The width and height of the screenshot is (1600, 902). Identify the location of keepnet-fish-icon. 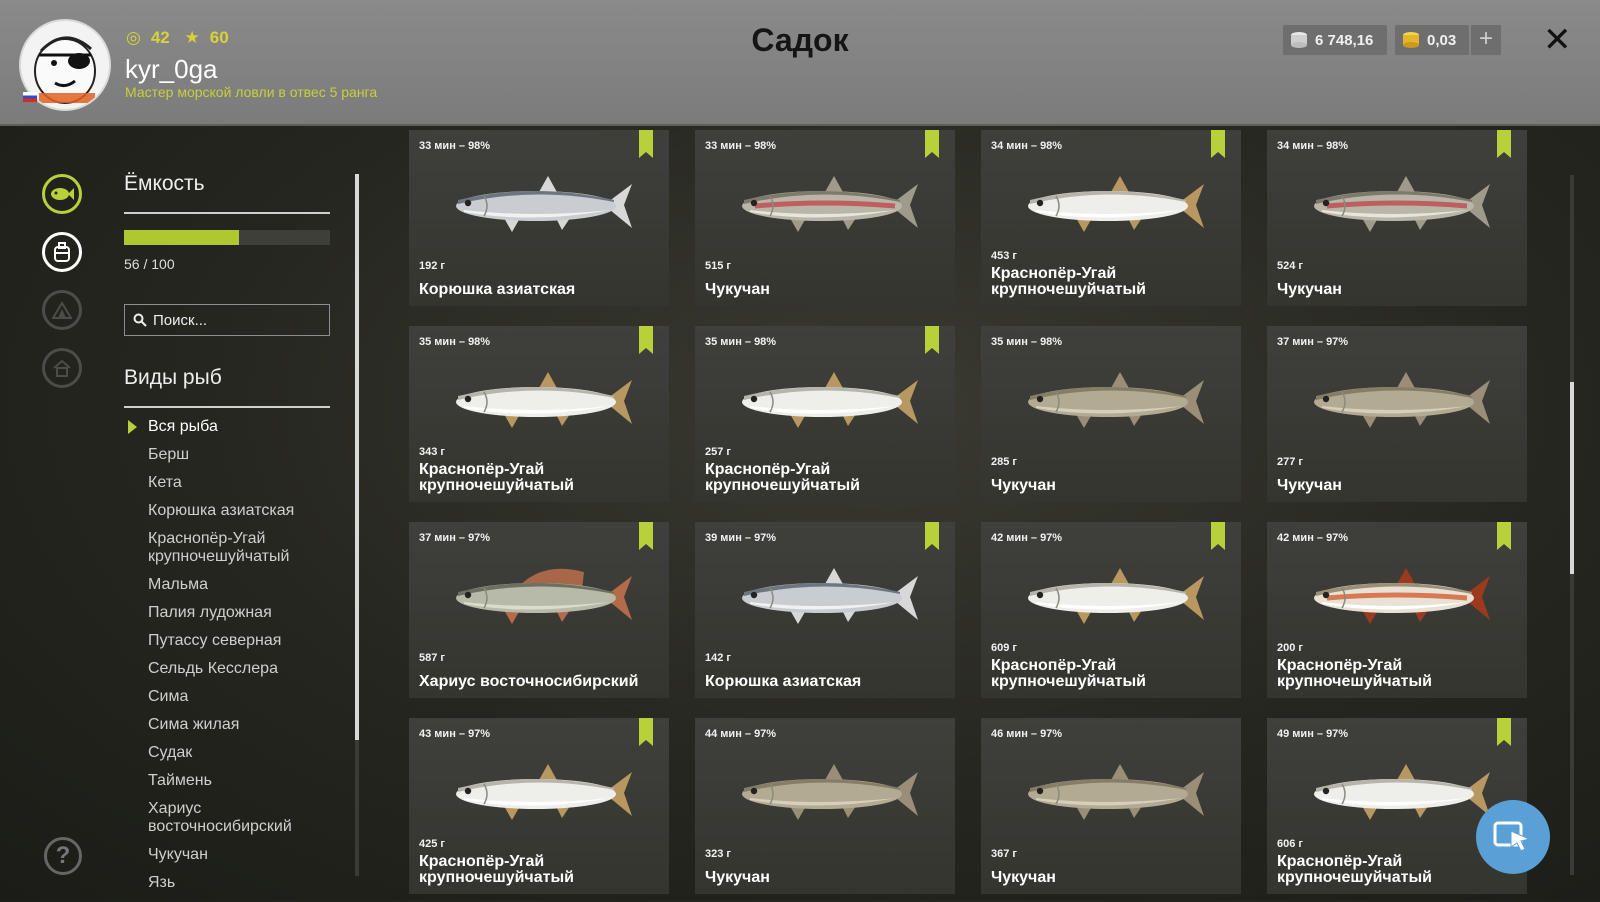
(62, 194).